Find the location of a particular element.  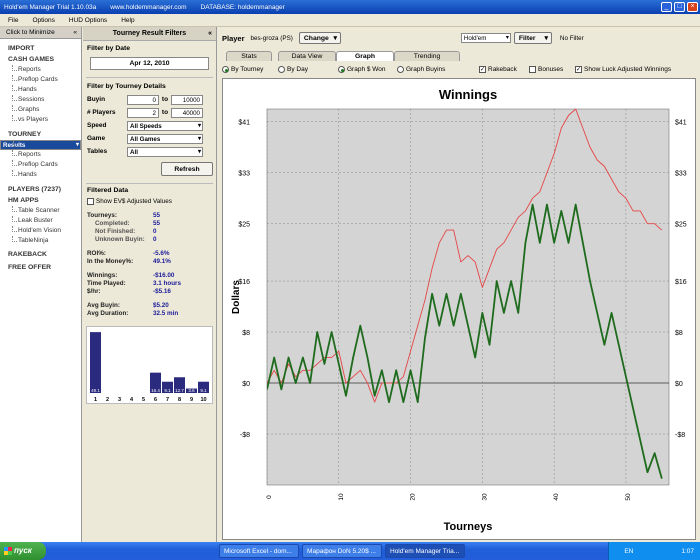

nav-leak-buster: Leak Buster is located at coordinates (40, 221).